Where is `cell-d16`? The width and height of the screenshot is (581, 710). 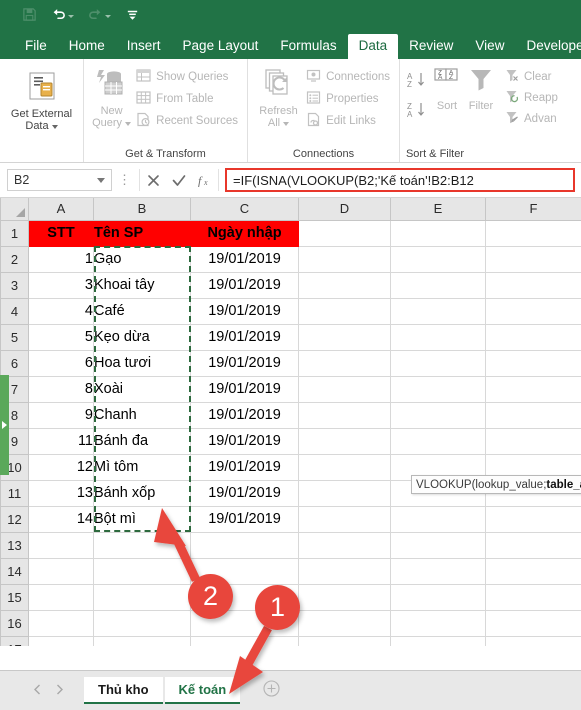 cell-d16 is located at coordinates (344, 623).